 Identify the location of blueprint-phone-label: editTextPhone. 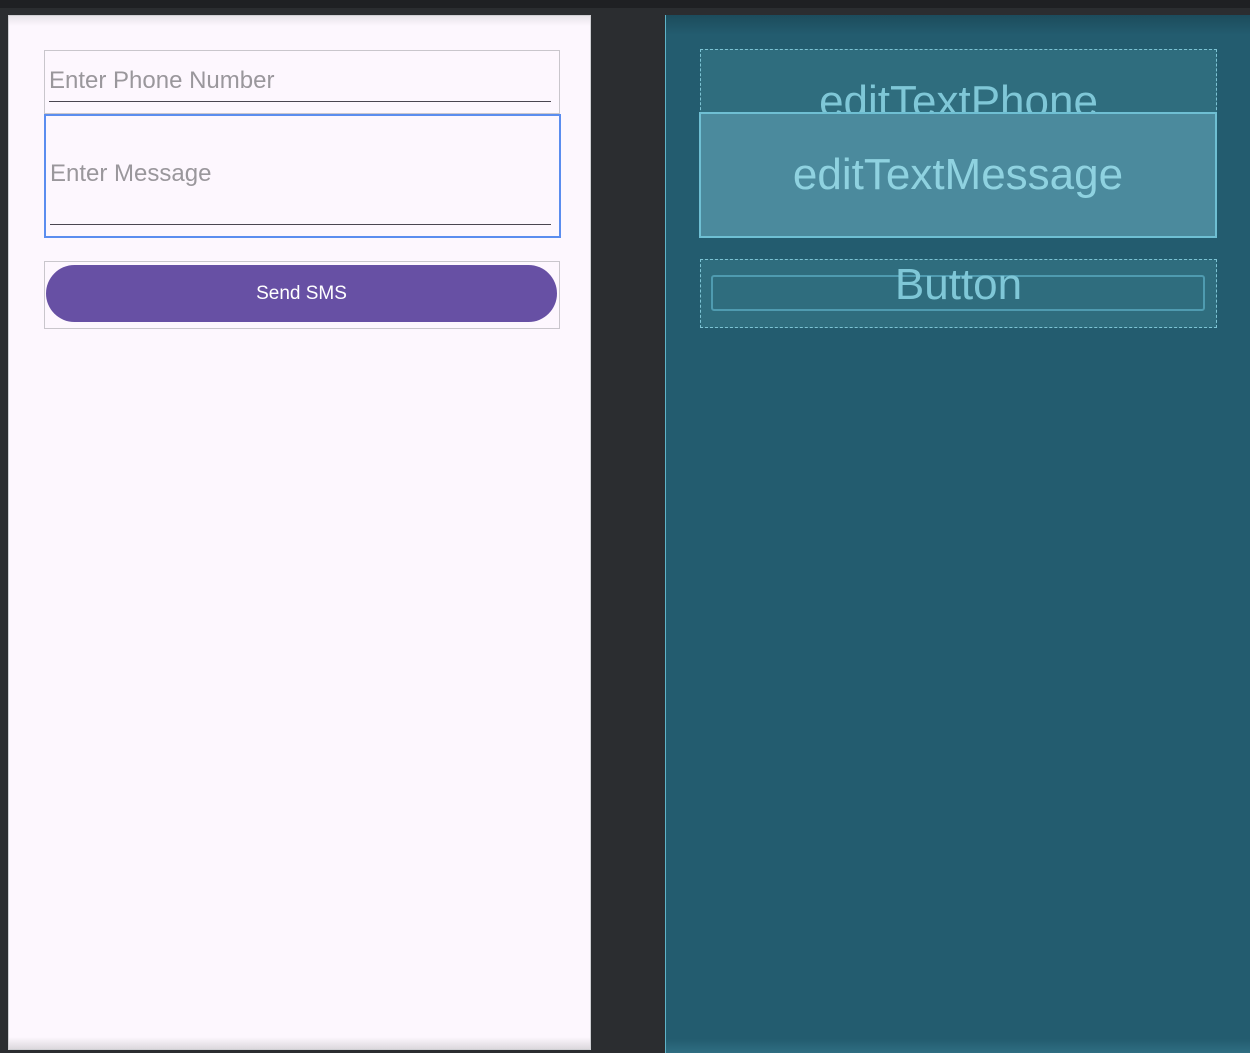
(958, 96).